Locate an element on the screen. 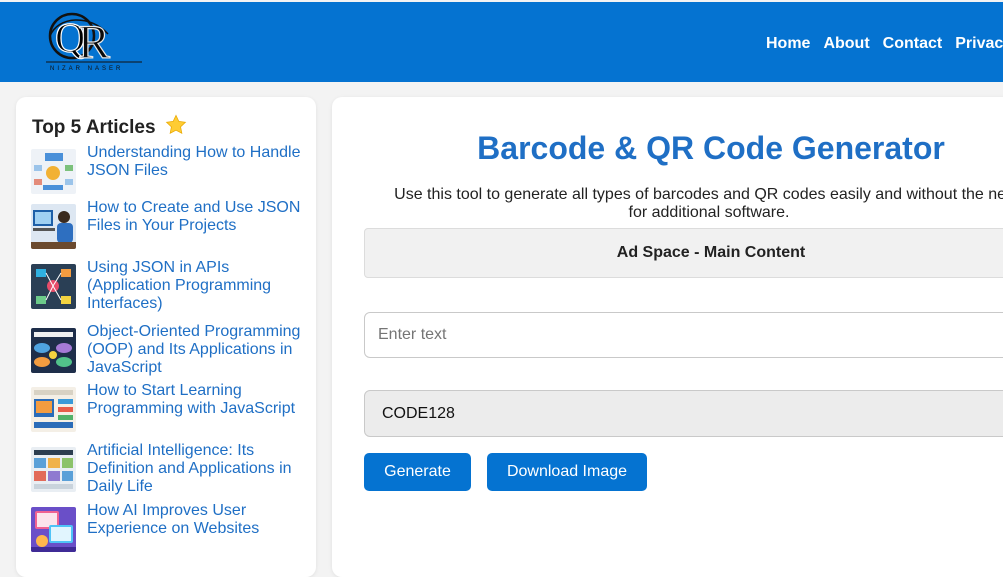  barcode-format-select: CODE128 is located at coordinates (683, 413).